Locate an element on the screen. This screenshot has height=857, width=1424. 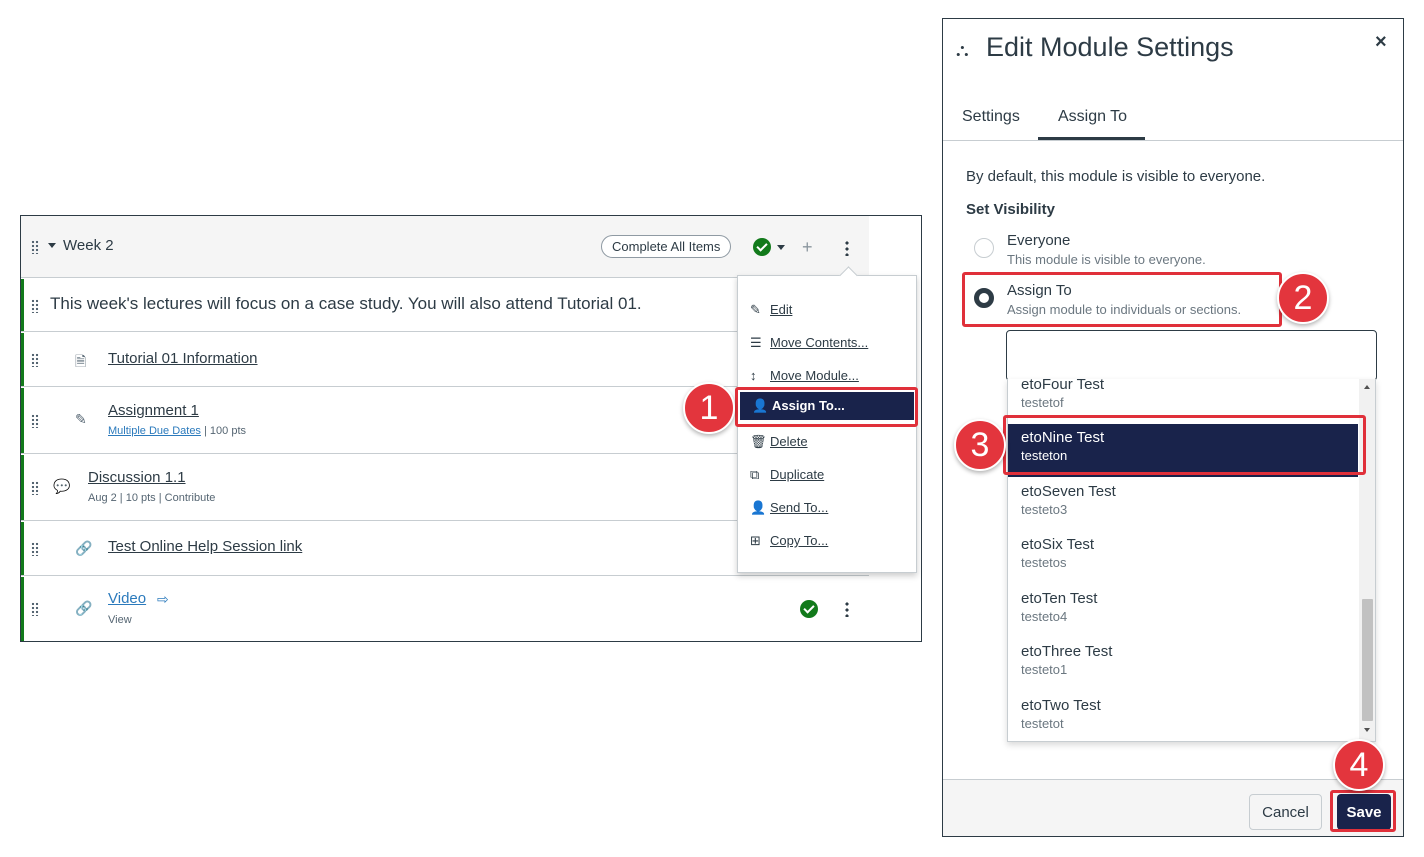
highlight-assign-to-menu-item is located at coordinates (826, 407).